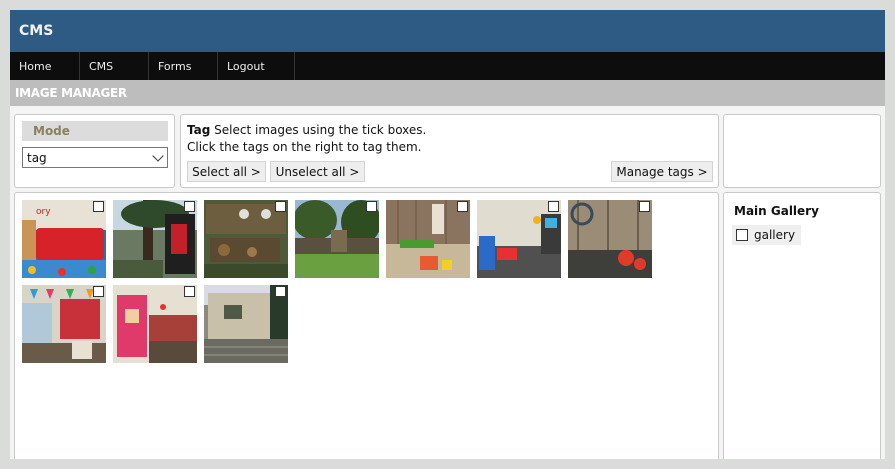  Describe the element at coordinates (742, 235) in the screenshot. I see `gallery-tag-checkbox` at that location.